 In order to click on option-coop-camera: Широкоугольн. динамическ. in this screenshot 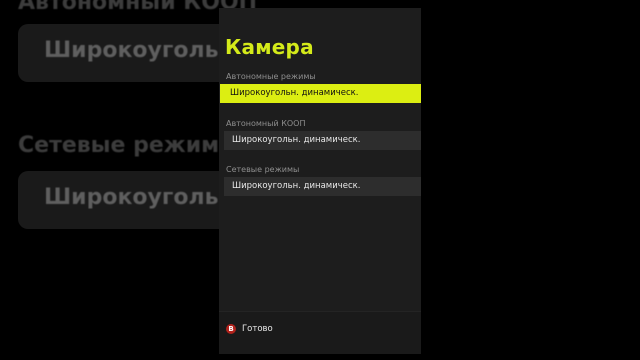, I will do `click(322, 140)`.